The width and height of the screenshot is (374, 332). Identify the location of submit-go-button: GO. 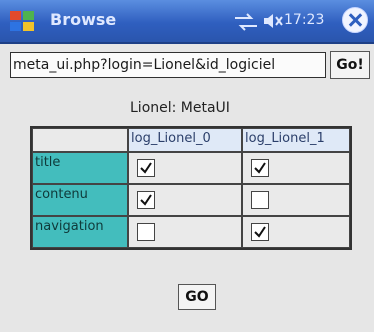
(197, 297).